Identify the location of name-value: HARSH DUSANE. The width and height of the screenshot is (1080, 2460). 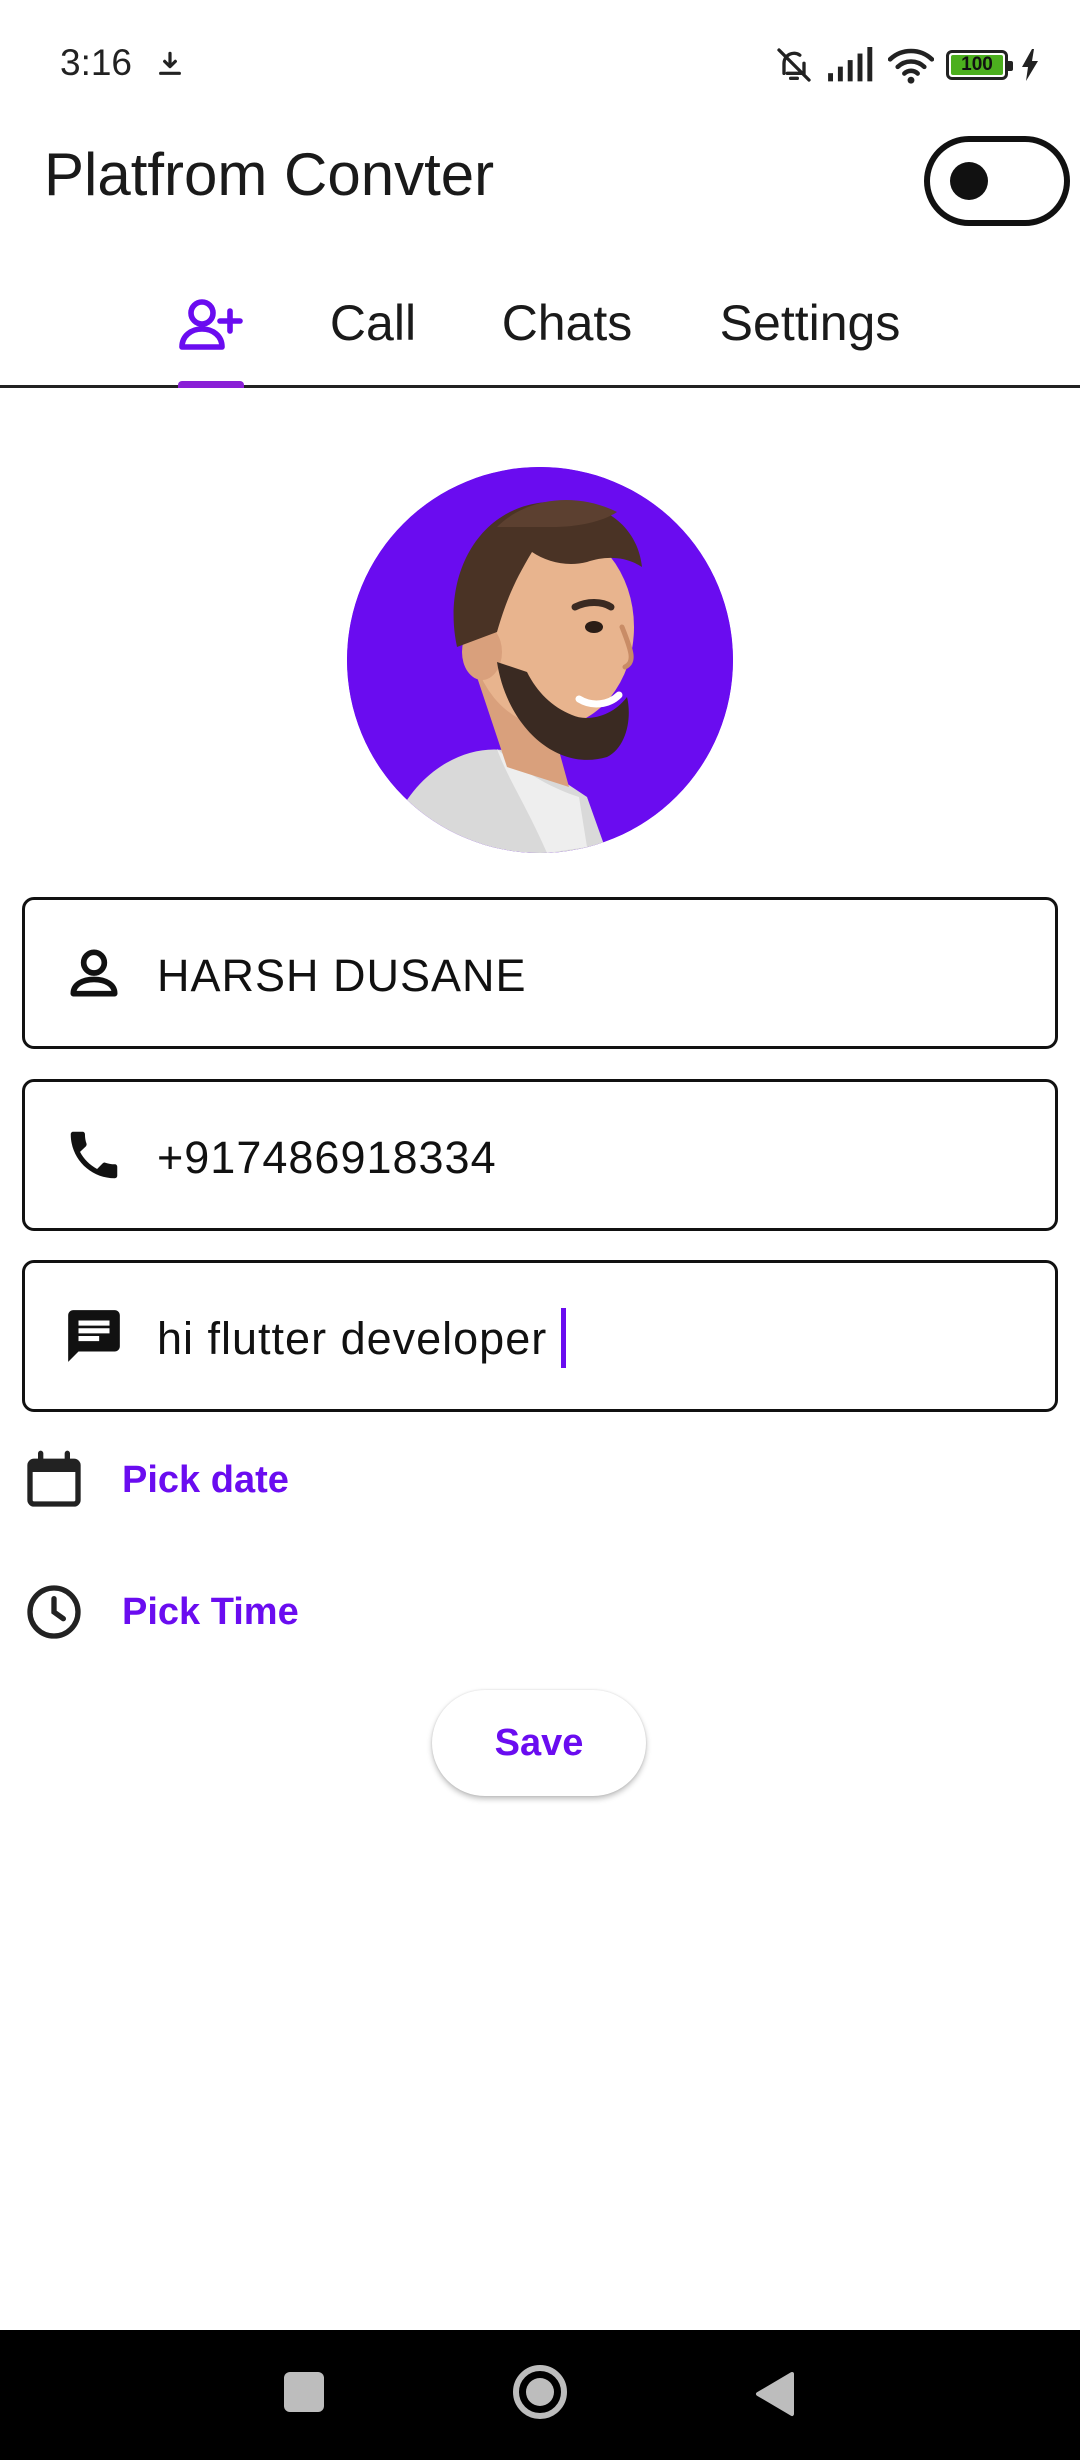
(342, 975).